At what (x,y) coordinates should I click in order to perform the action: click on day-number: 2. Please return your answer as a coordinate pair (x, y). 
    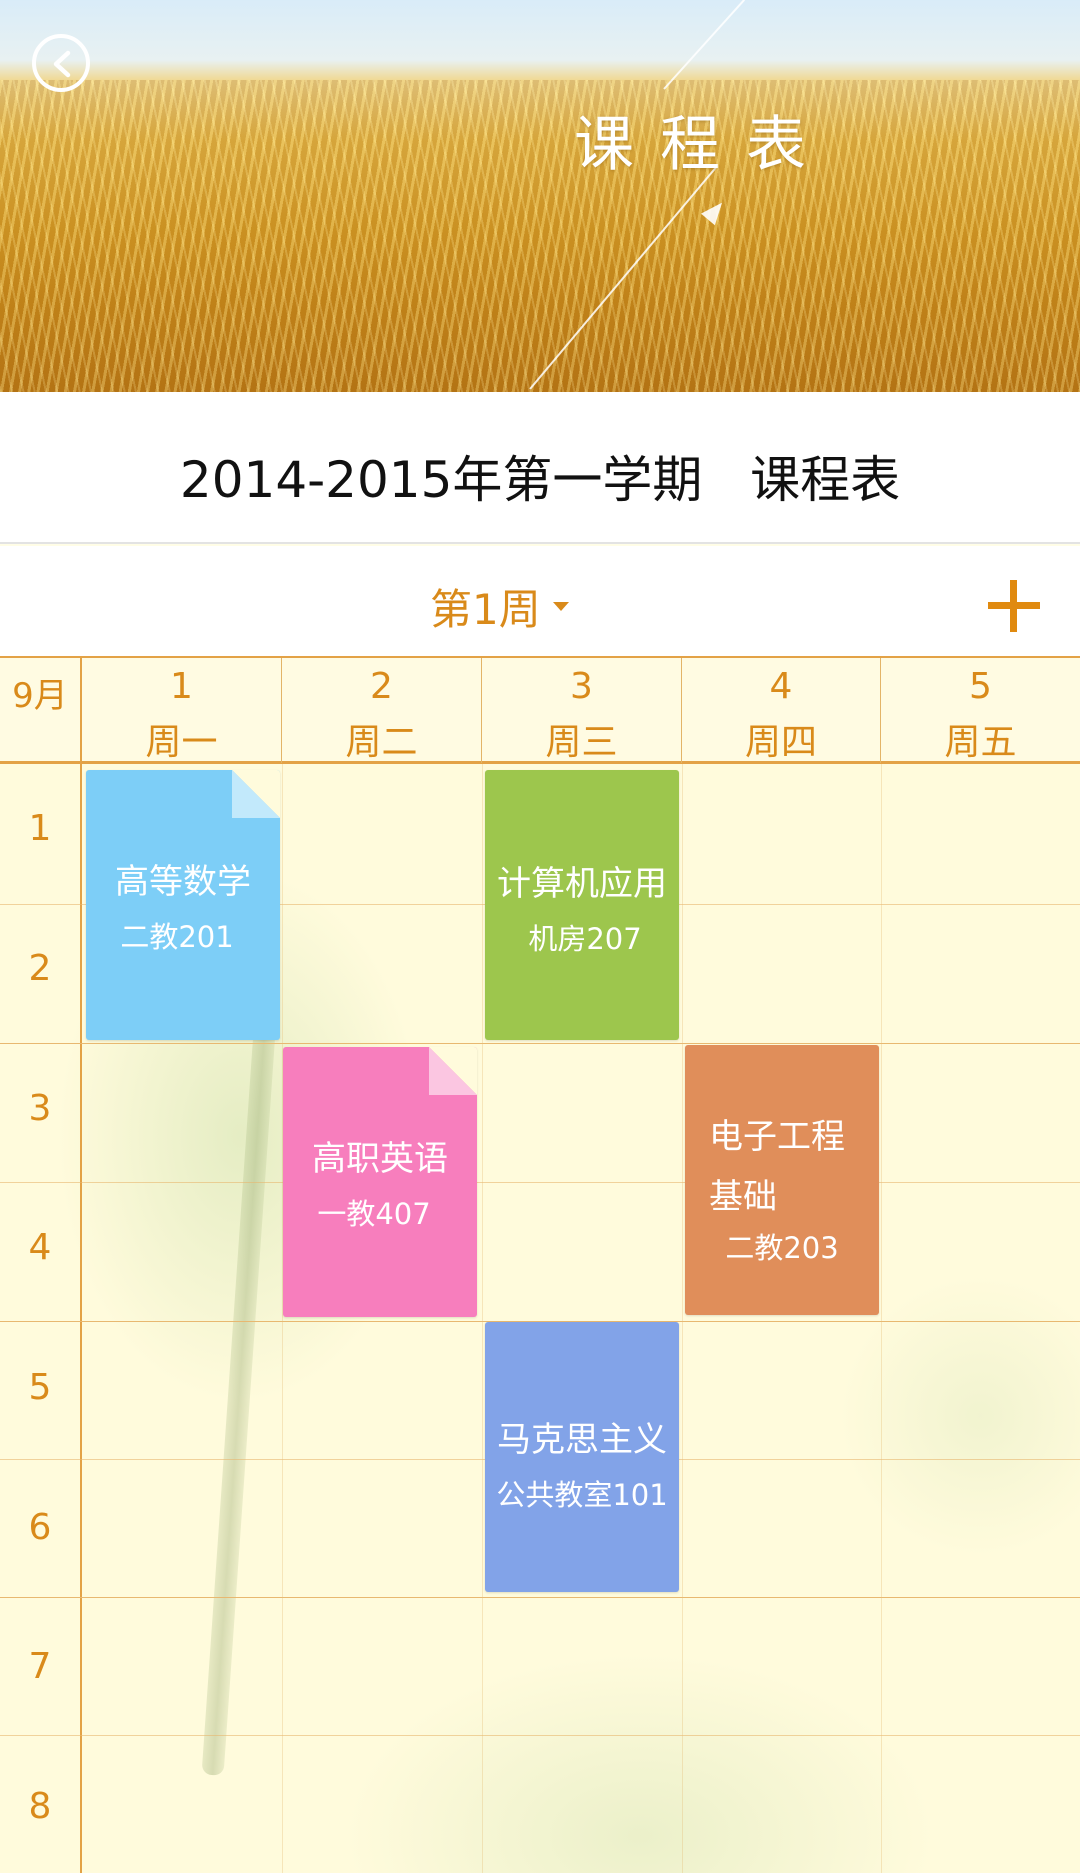
    Looking at the image, I should click on (381, 686).